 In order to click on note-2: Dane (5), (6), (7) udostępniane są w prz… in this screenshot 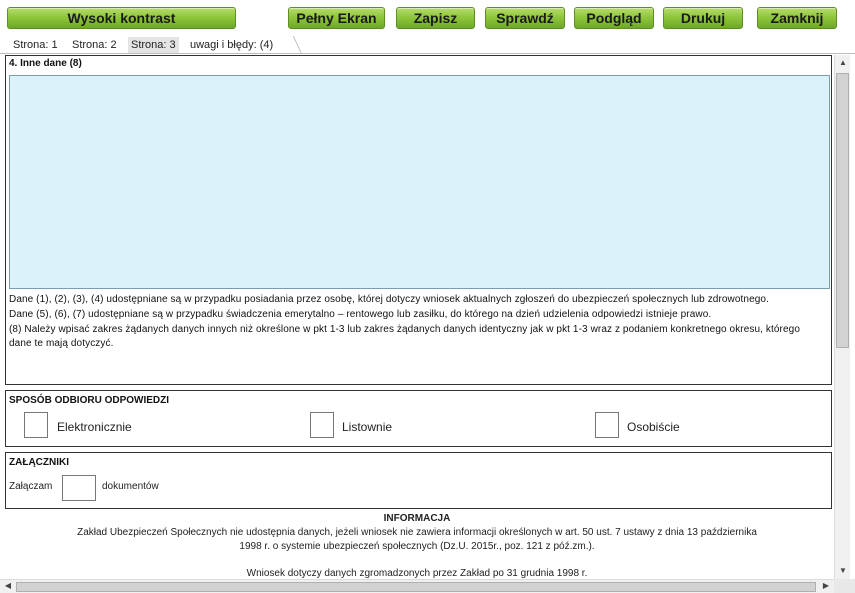, I will do `click(360, 314)`.